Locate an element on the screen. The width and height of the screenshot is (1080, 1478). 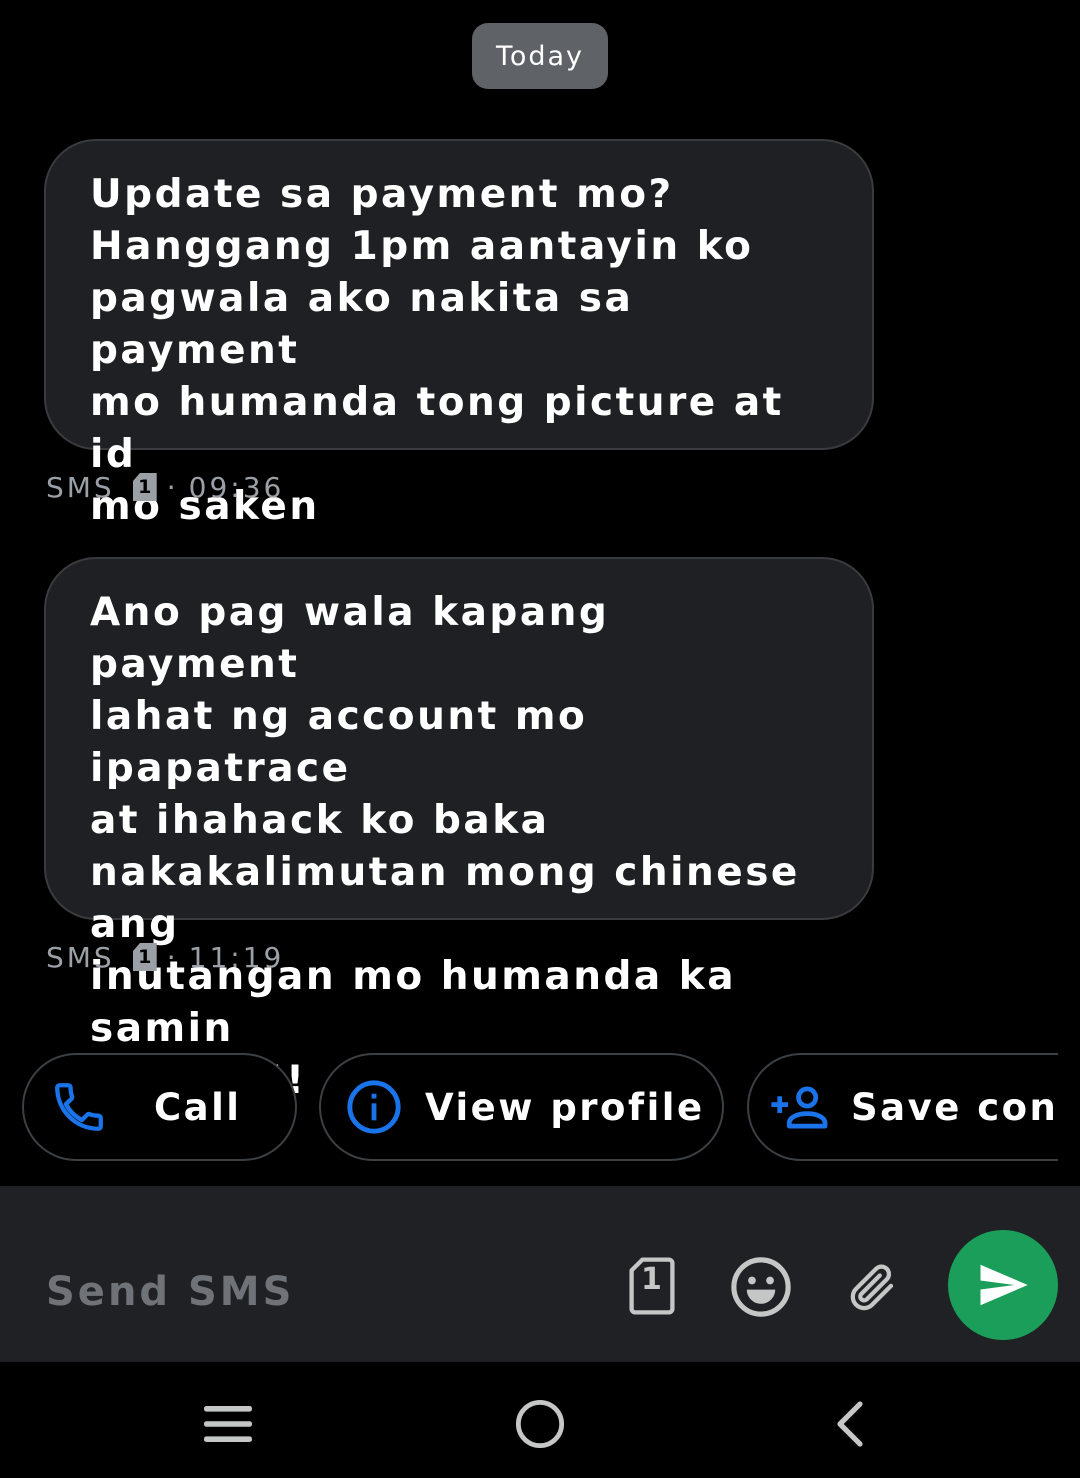
emoji-button is located at coordinates (761, 1287).